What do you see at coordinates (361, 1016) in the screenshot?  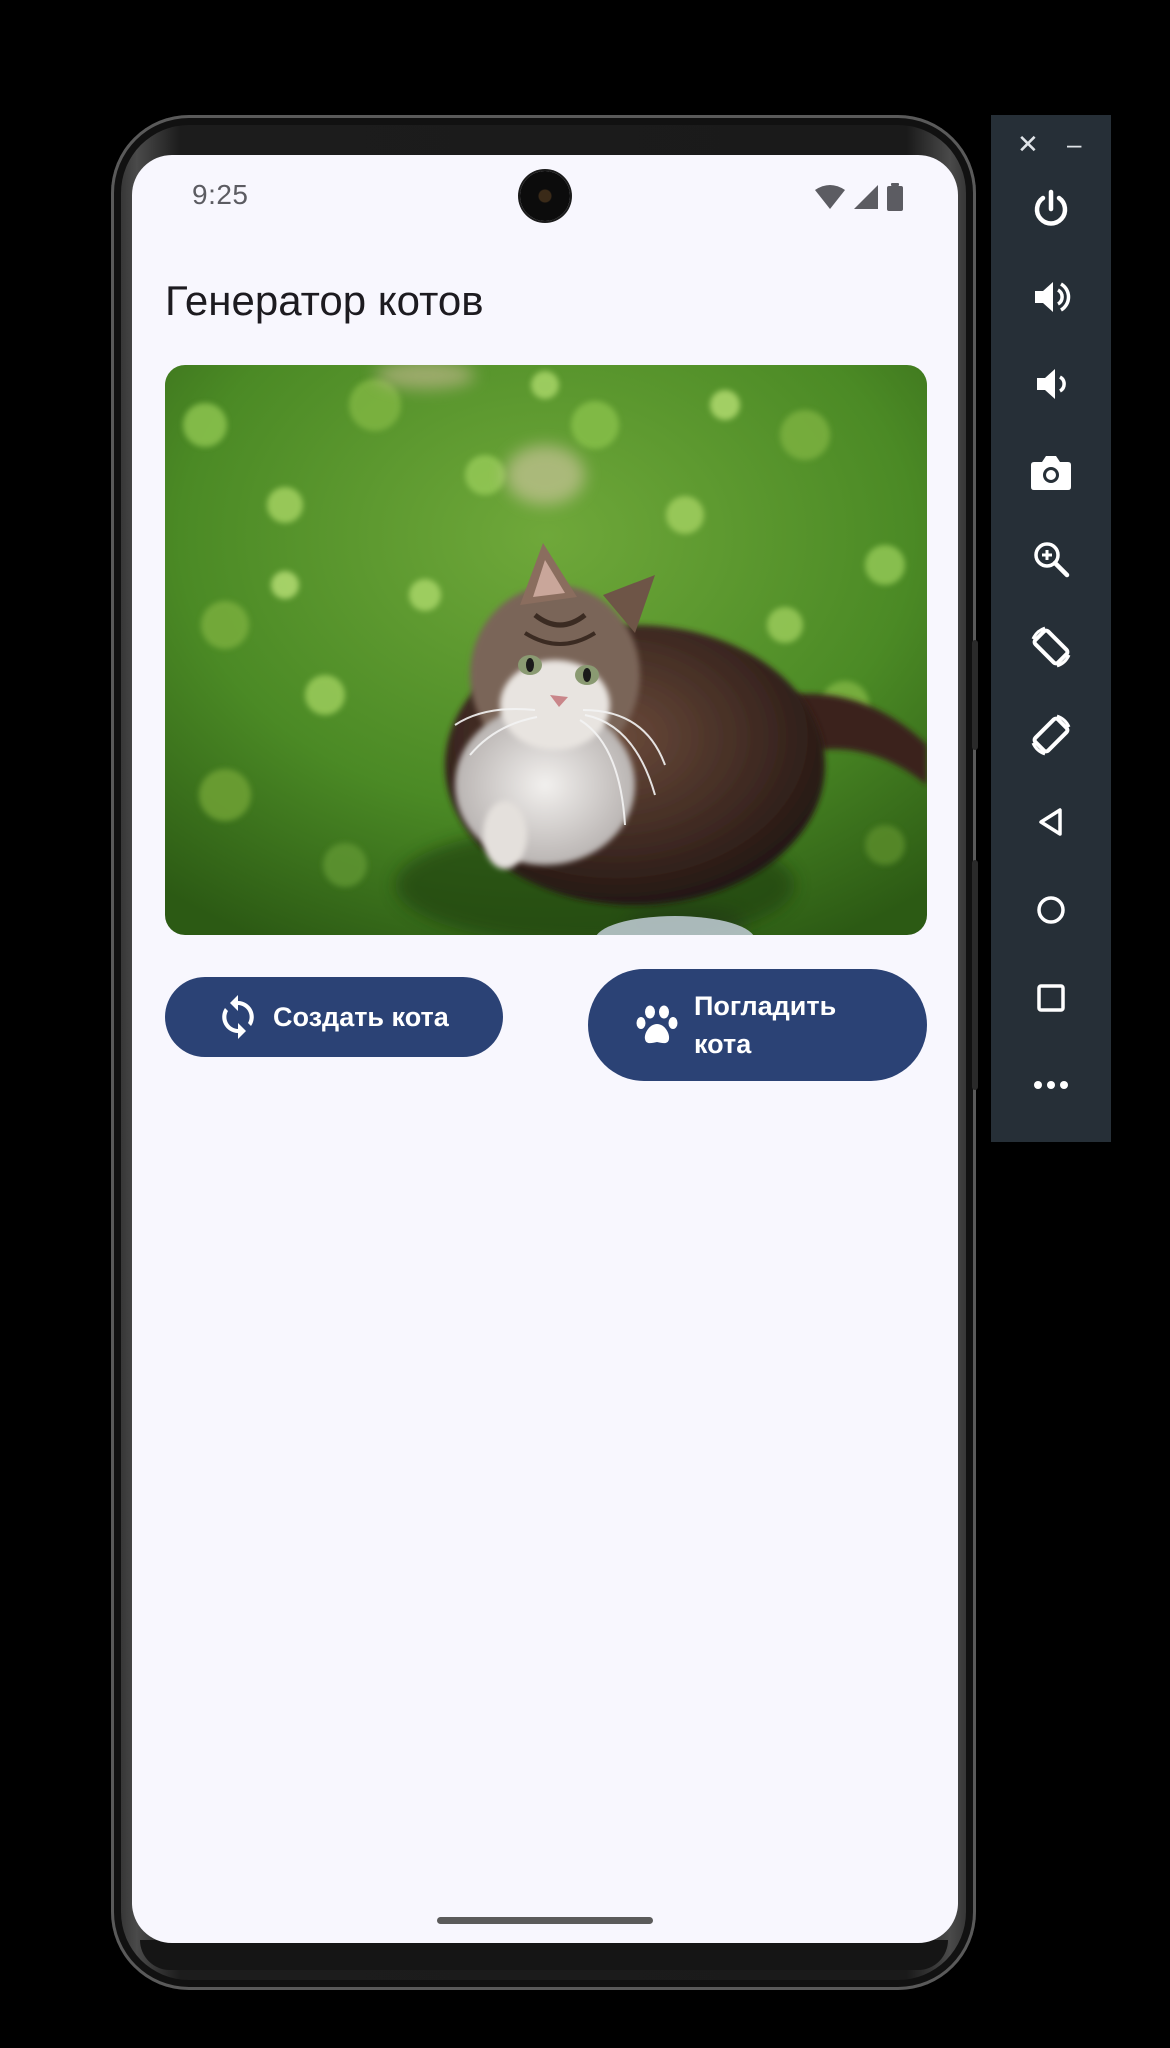 I see `create-cat-label: Создать кота` at bounding box center [361, 1016].